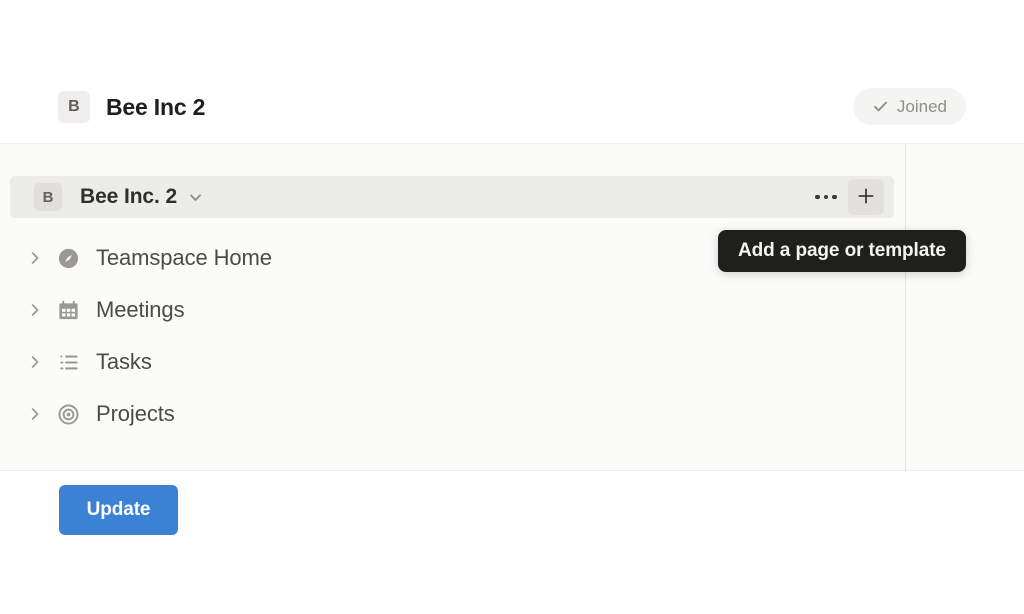 The image size is (1024, 614). I want to click on sidebar-item-label: Teamspace Home, so click(184, 257).